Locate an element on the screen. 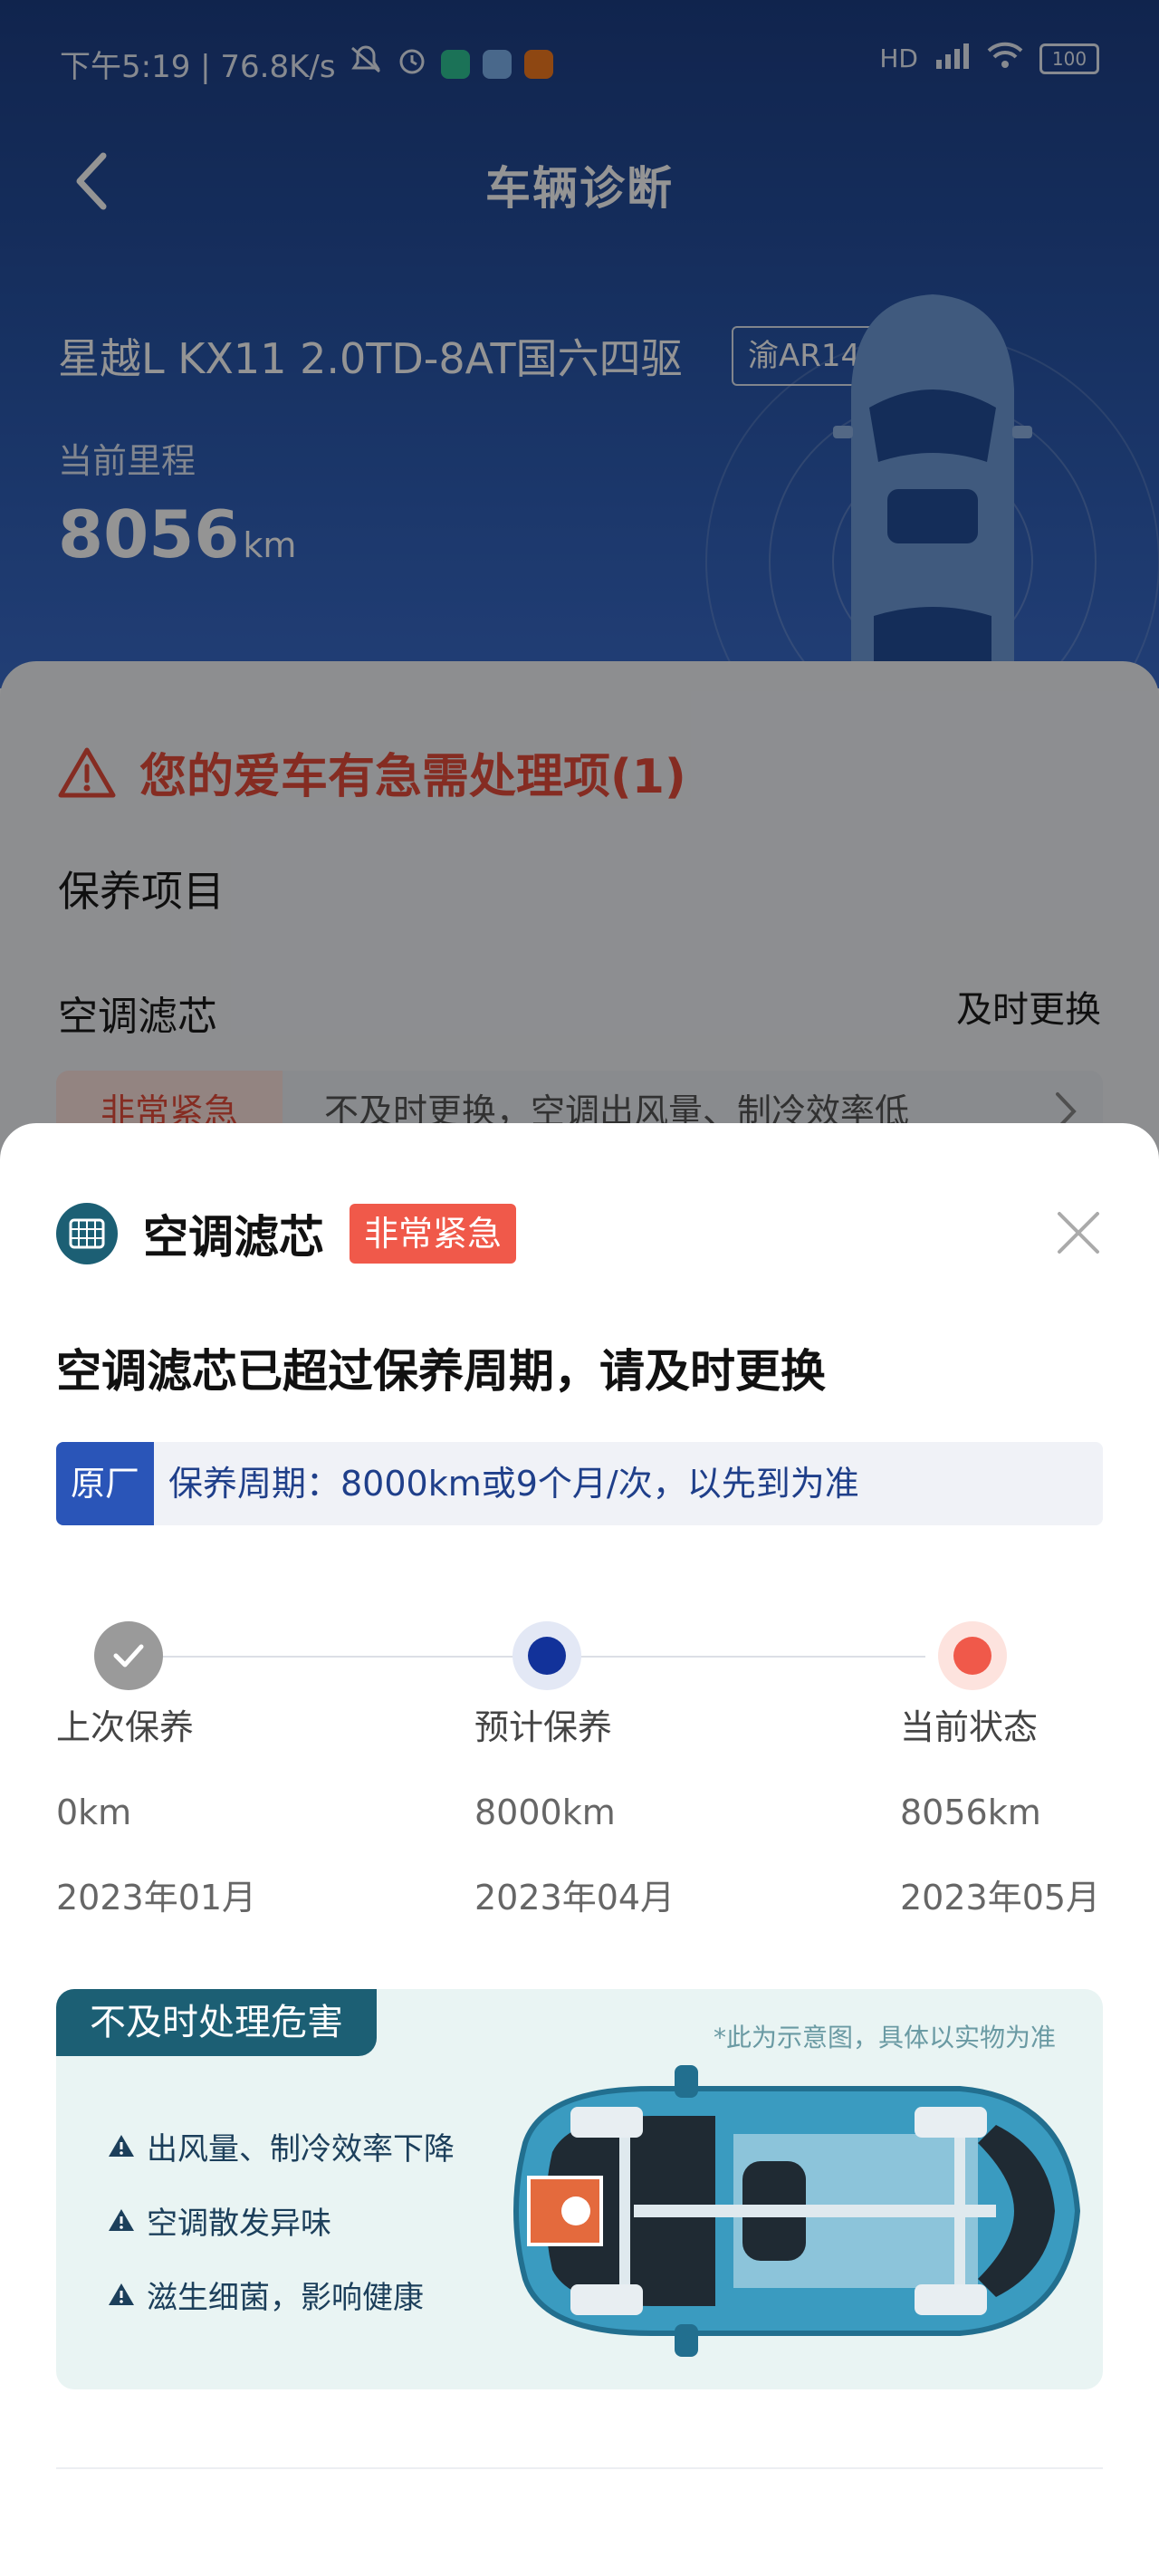 The image size is (1159, 2576). hazard-text: 滋生细菌，影响健康 is located at coordinates (285, 2297).